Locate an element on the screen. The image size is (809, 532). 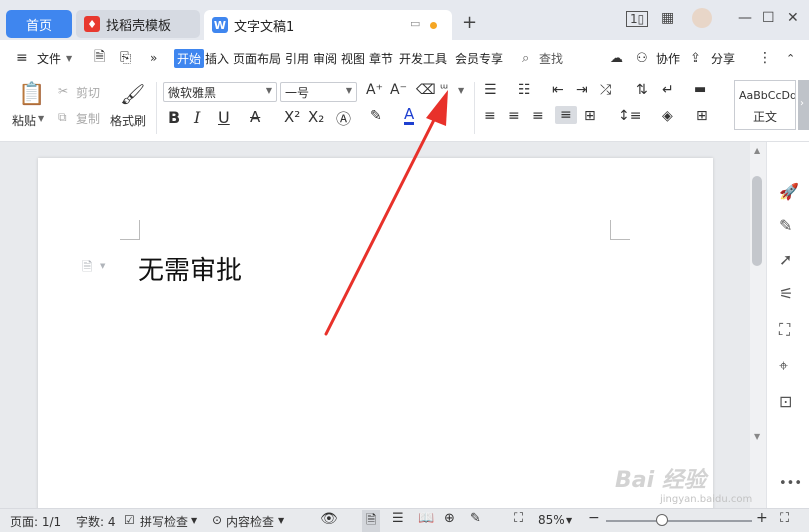
copy-button: 复制 is located at coordinates (88, 118).